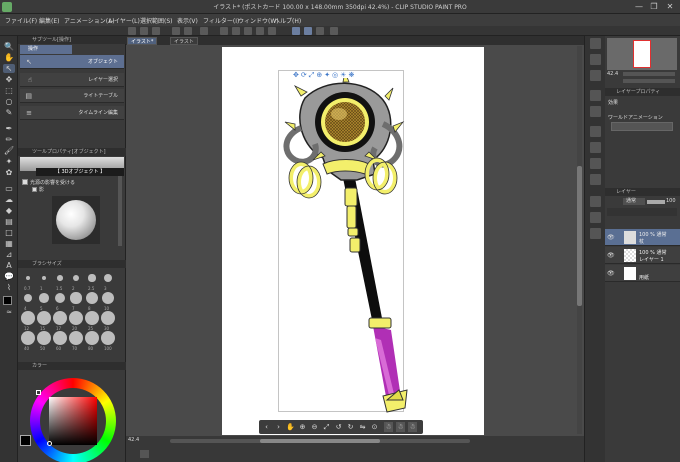 This screenshot has height=462, width=680. What do you see at coordinates (350, 427) in the screenshot?
I see `rotate-right-icon: ↻` at bounding box center [350, 427].